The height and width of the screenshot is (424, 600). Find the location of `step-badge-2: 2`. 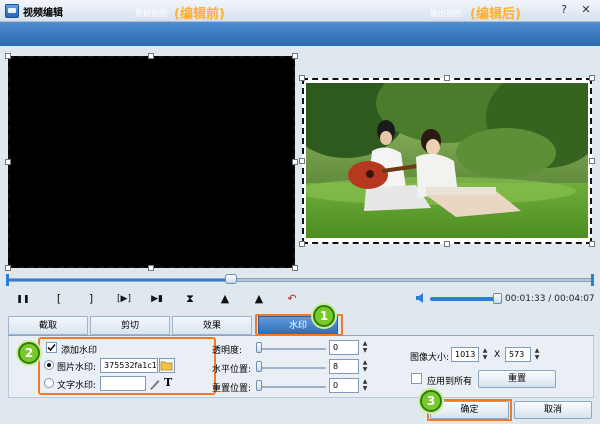

step-badge-2: 2 is located at coordinates (29, 353).